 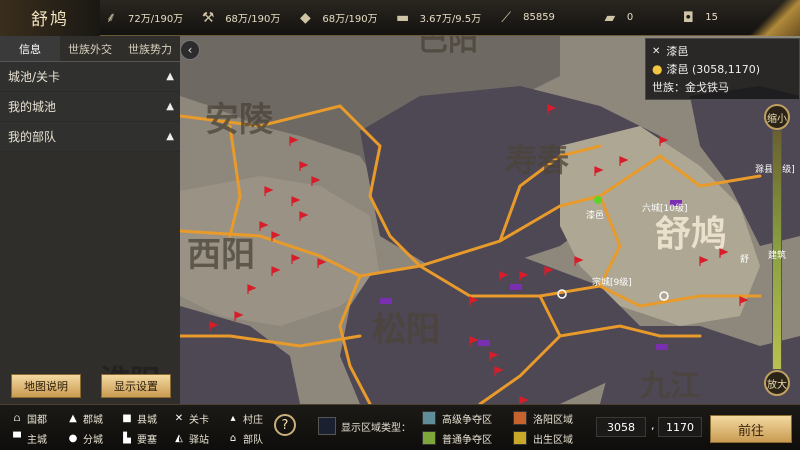 What do you see at coordinates (17, 438) in the screenshot?
I see `main-city-icon: ▀` at bounding box center [17, 438].